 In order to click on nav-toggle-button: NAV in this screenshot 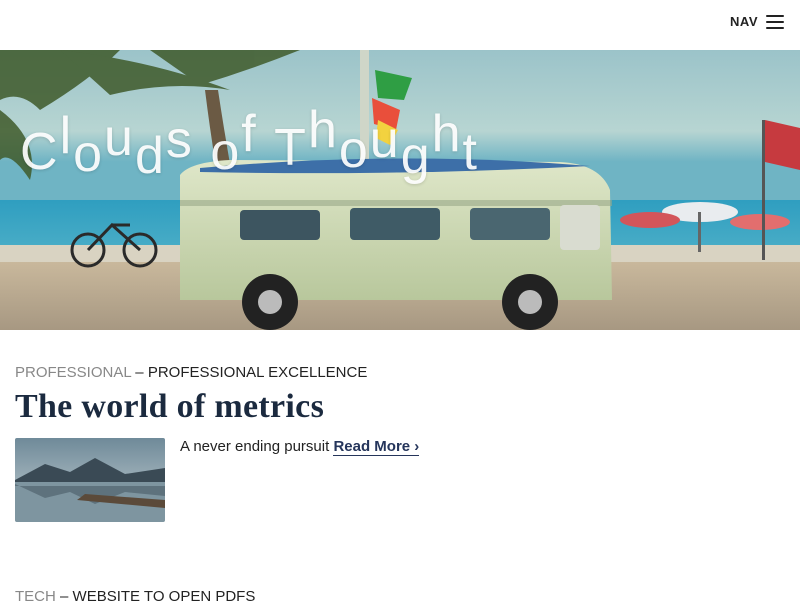, I will do `click(757, 21)`.